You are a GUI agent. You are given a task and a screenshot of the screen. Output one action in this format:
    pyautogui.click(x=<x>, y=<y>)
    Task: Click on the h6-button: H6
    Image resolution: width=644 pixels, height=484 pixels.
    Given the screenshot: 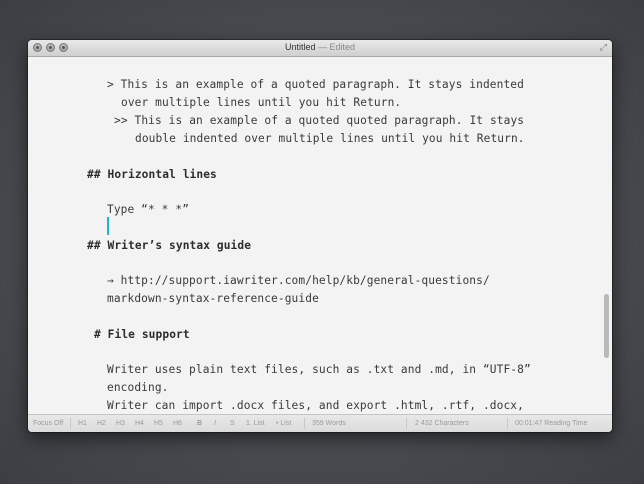 What is the action you would take?
    pyautogui.click(x=177, y=423)
    